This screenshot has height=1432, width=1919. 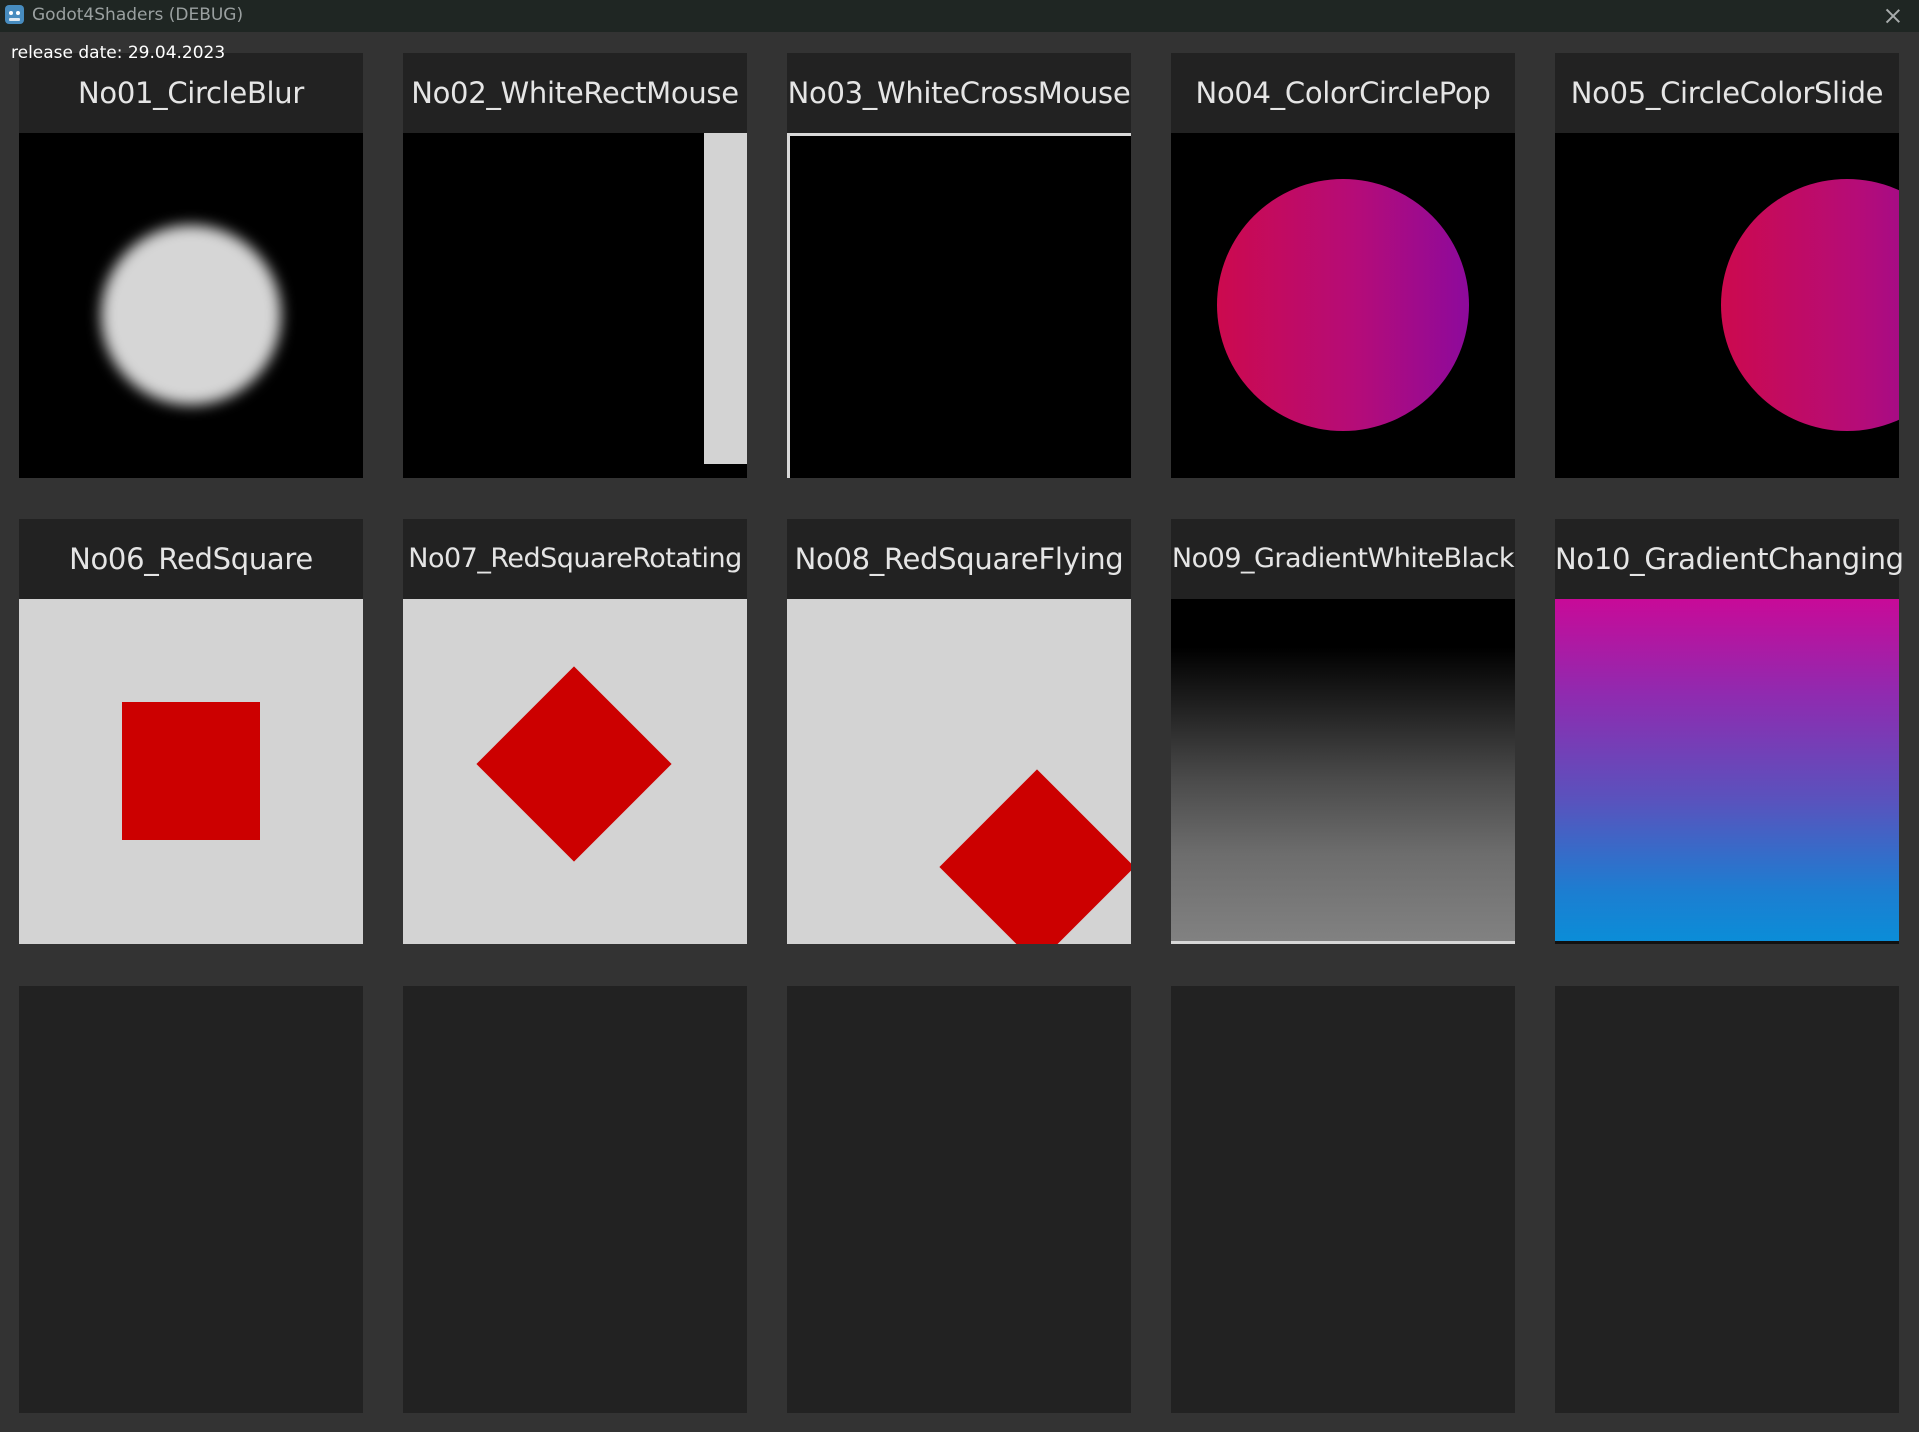 I want to click on shader-preview-white-cross-mouse, so click(x=959, y=305).